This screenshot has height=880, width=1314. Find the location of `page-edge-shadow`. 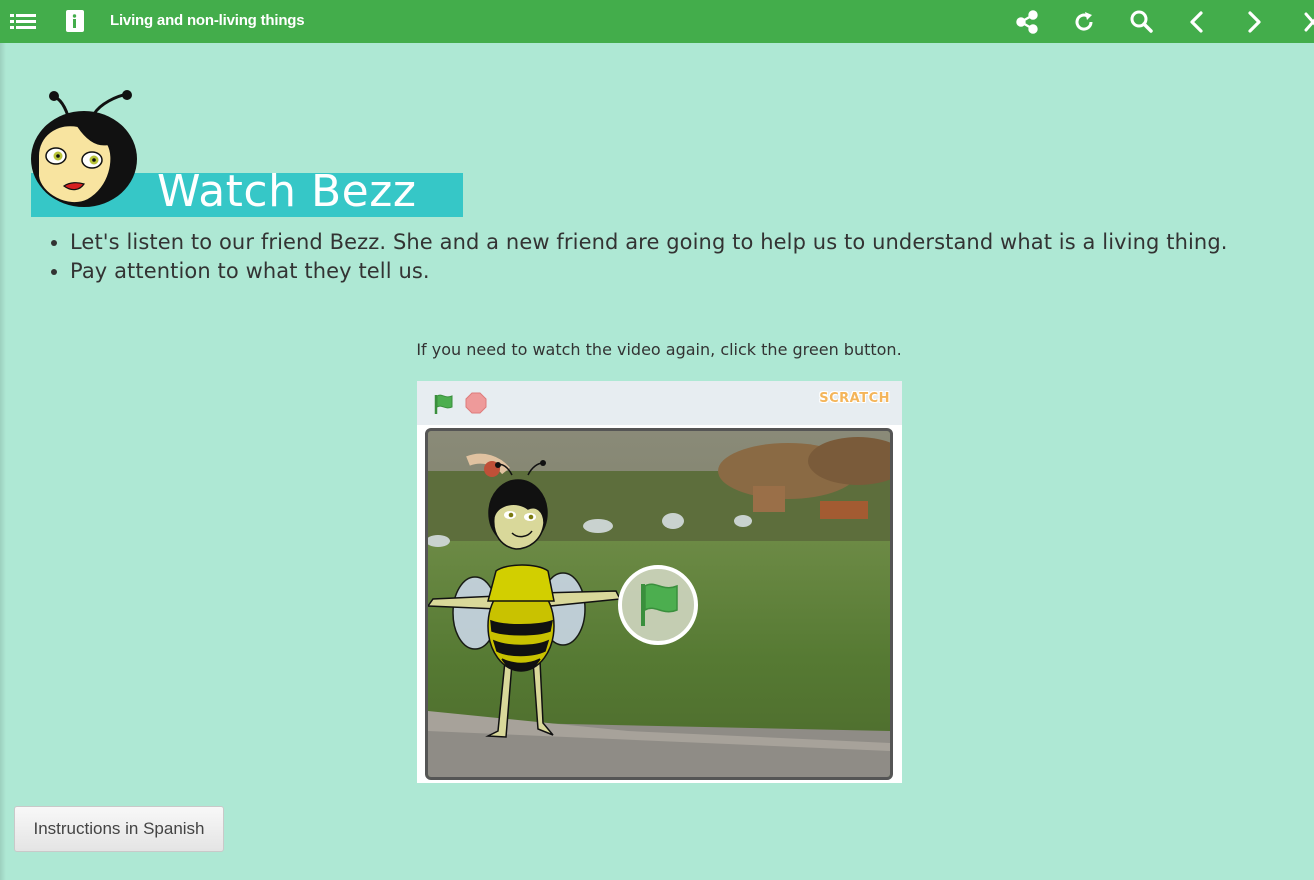

page-edge-shadow is located at coordinates (3, 461).